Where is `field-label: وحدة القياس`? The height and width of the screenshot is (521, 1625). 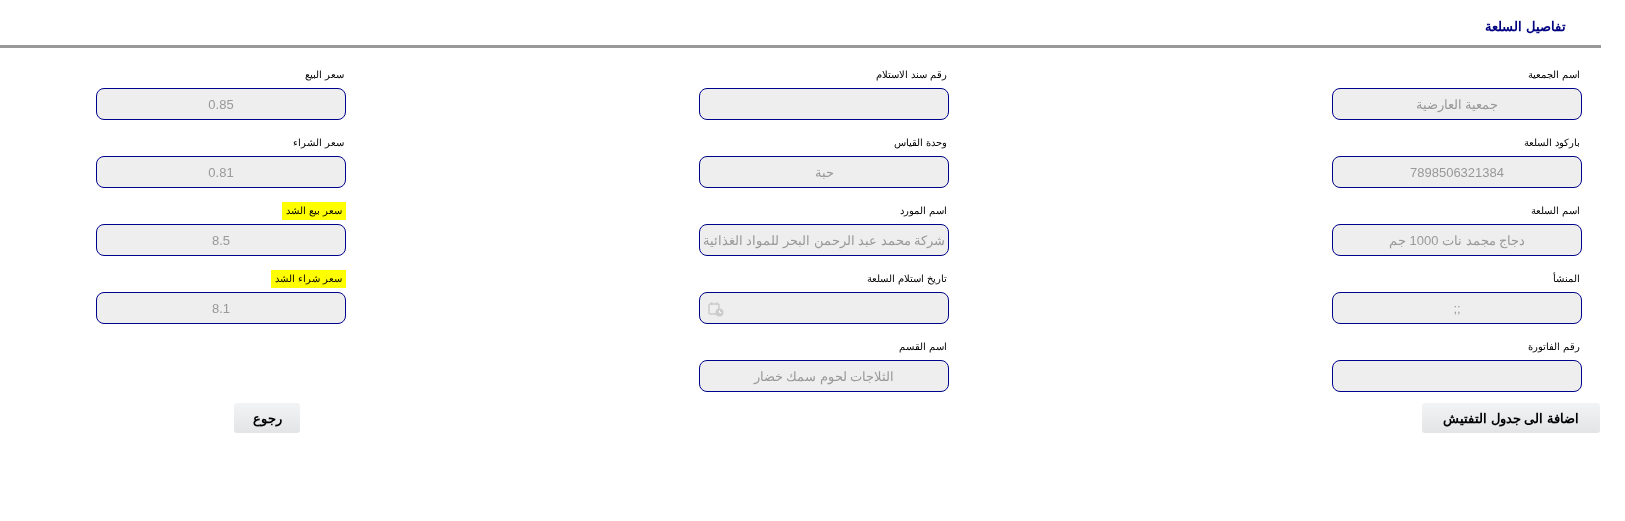 field-label: وحدة القياس is located at coordinates (920, 143).